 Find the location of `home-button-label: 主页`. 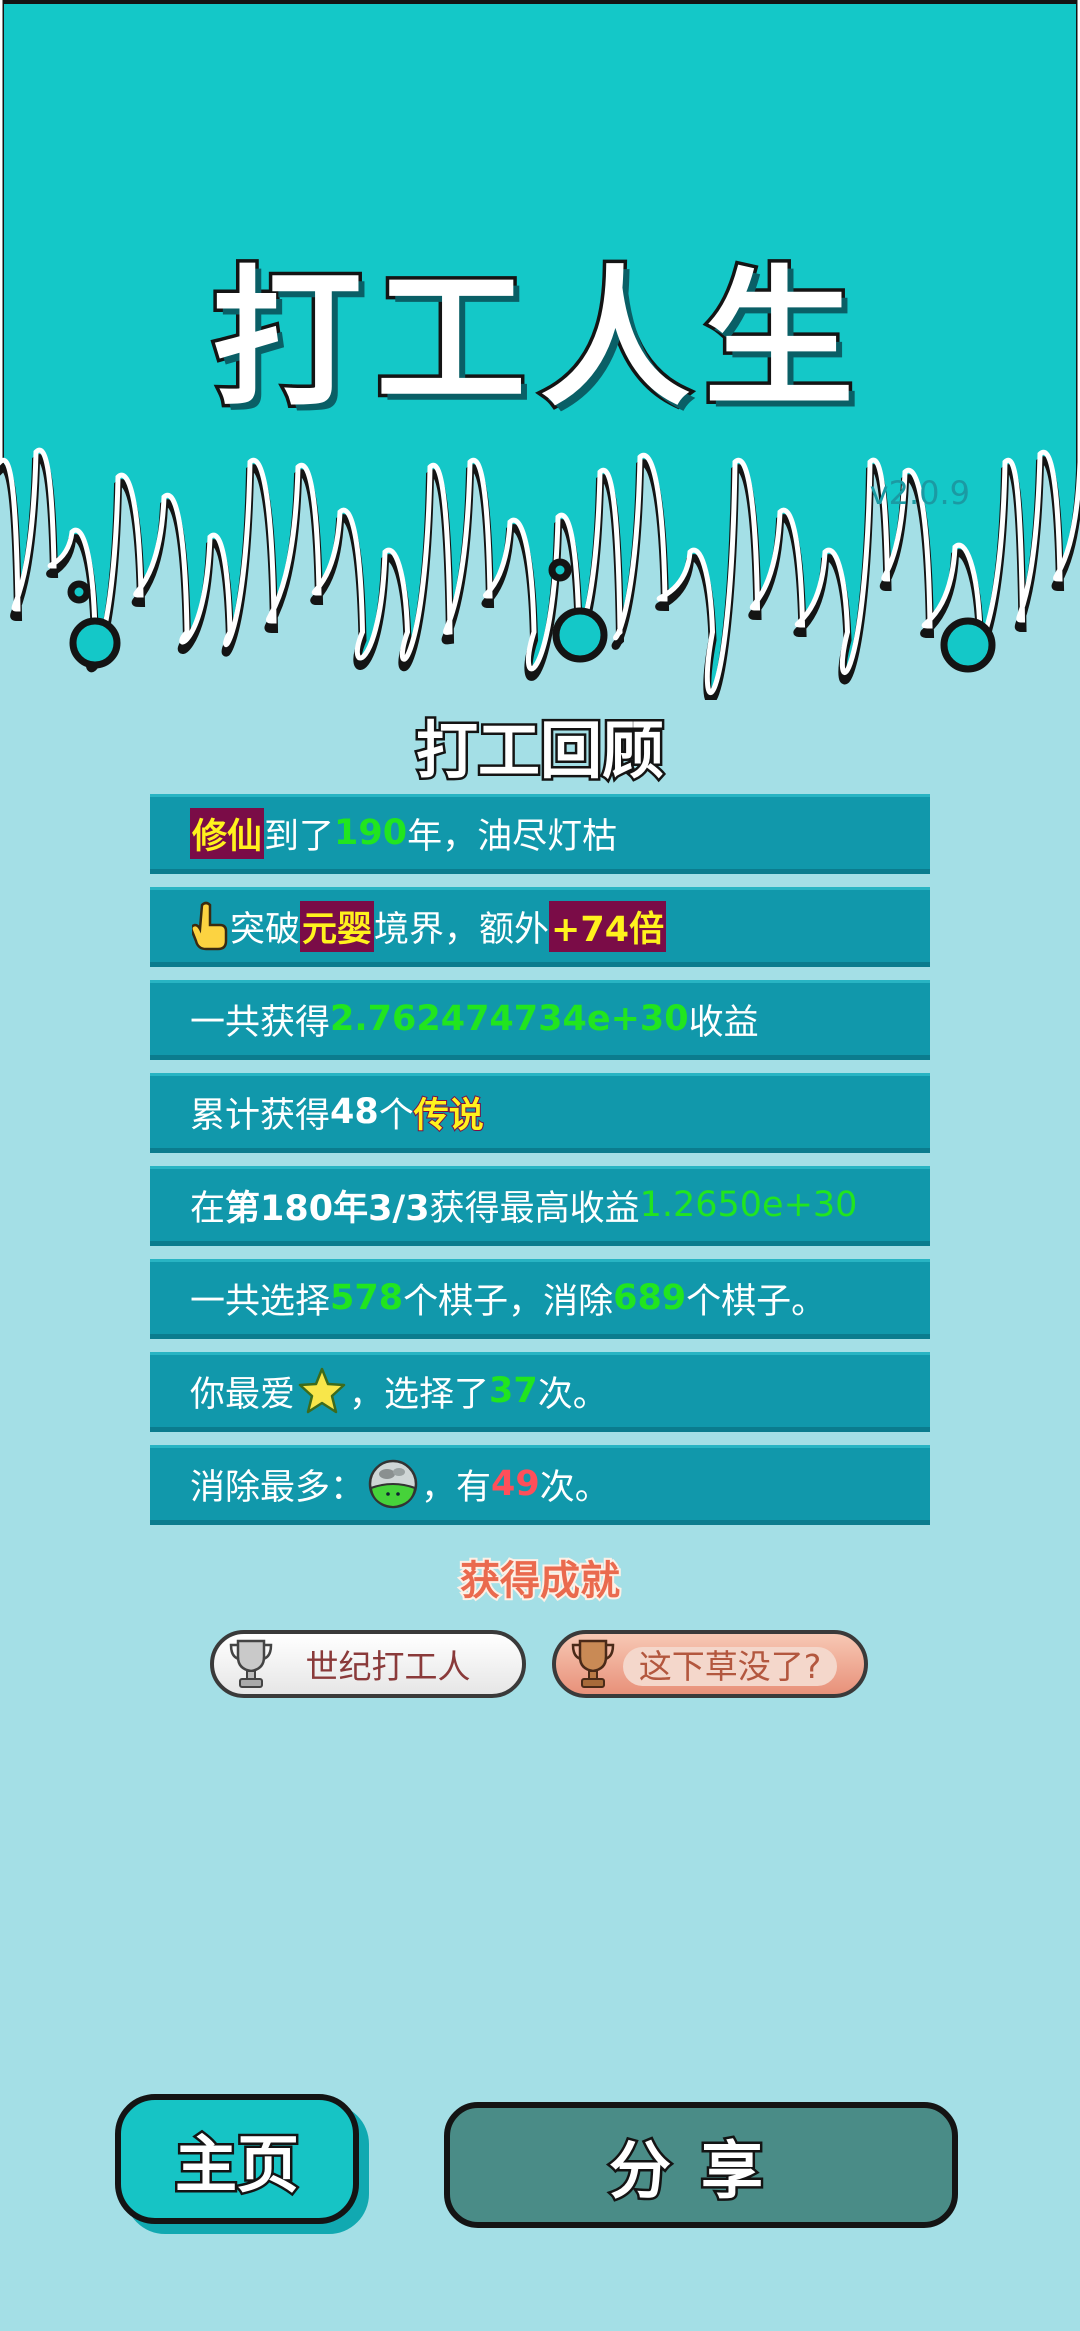

home-button-label: 主页 is located at coordinates (236, 2165).